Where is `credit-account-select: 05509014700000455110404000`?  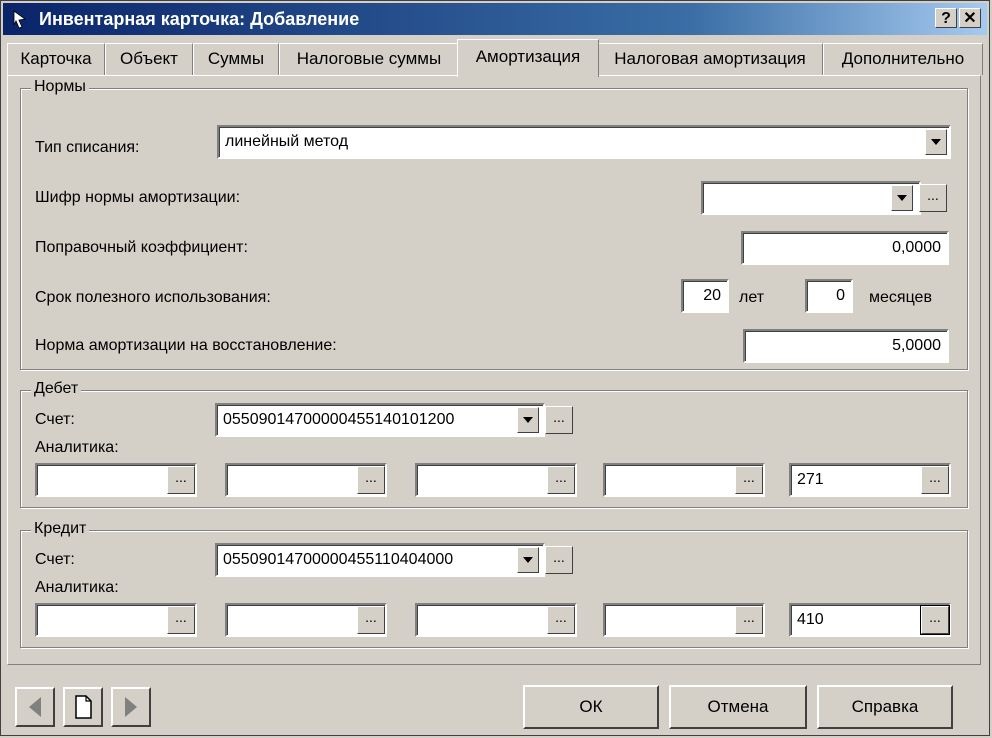
credit-account-select: 05509014700000455110404000 is located at coordinates (380, 560).